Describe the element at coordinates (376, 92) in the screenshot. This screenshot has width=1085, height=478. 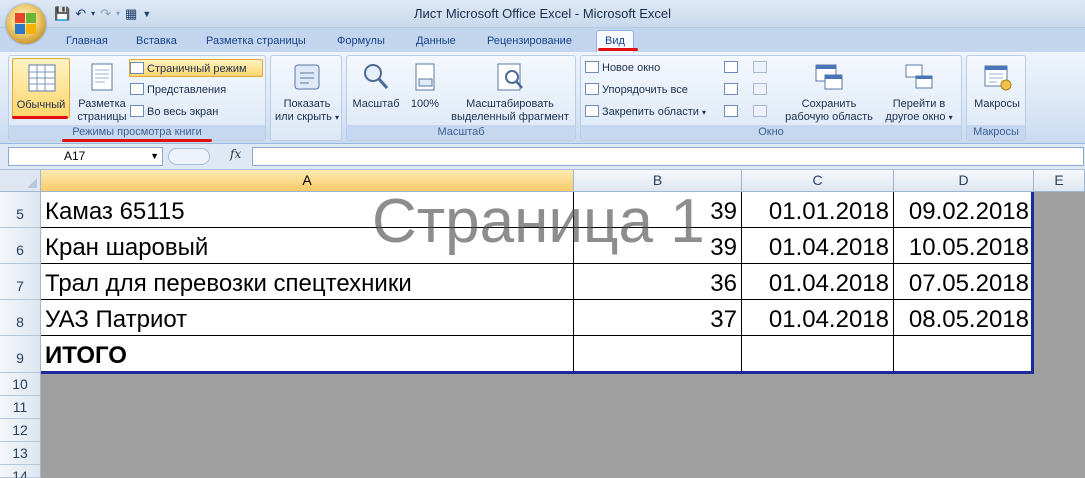
I see `zoom-button: Масштаб` at that location.